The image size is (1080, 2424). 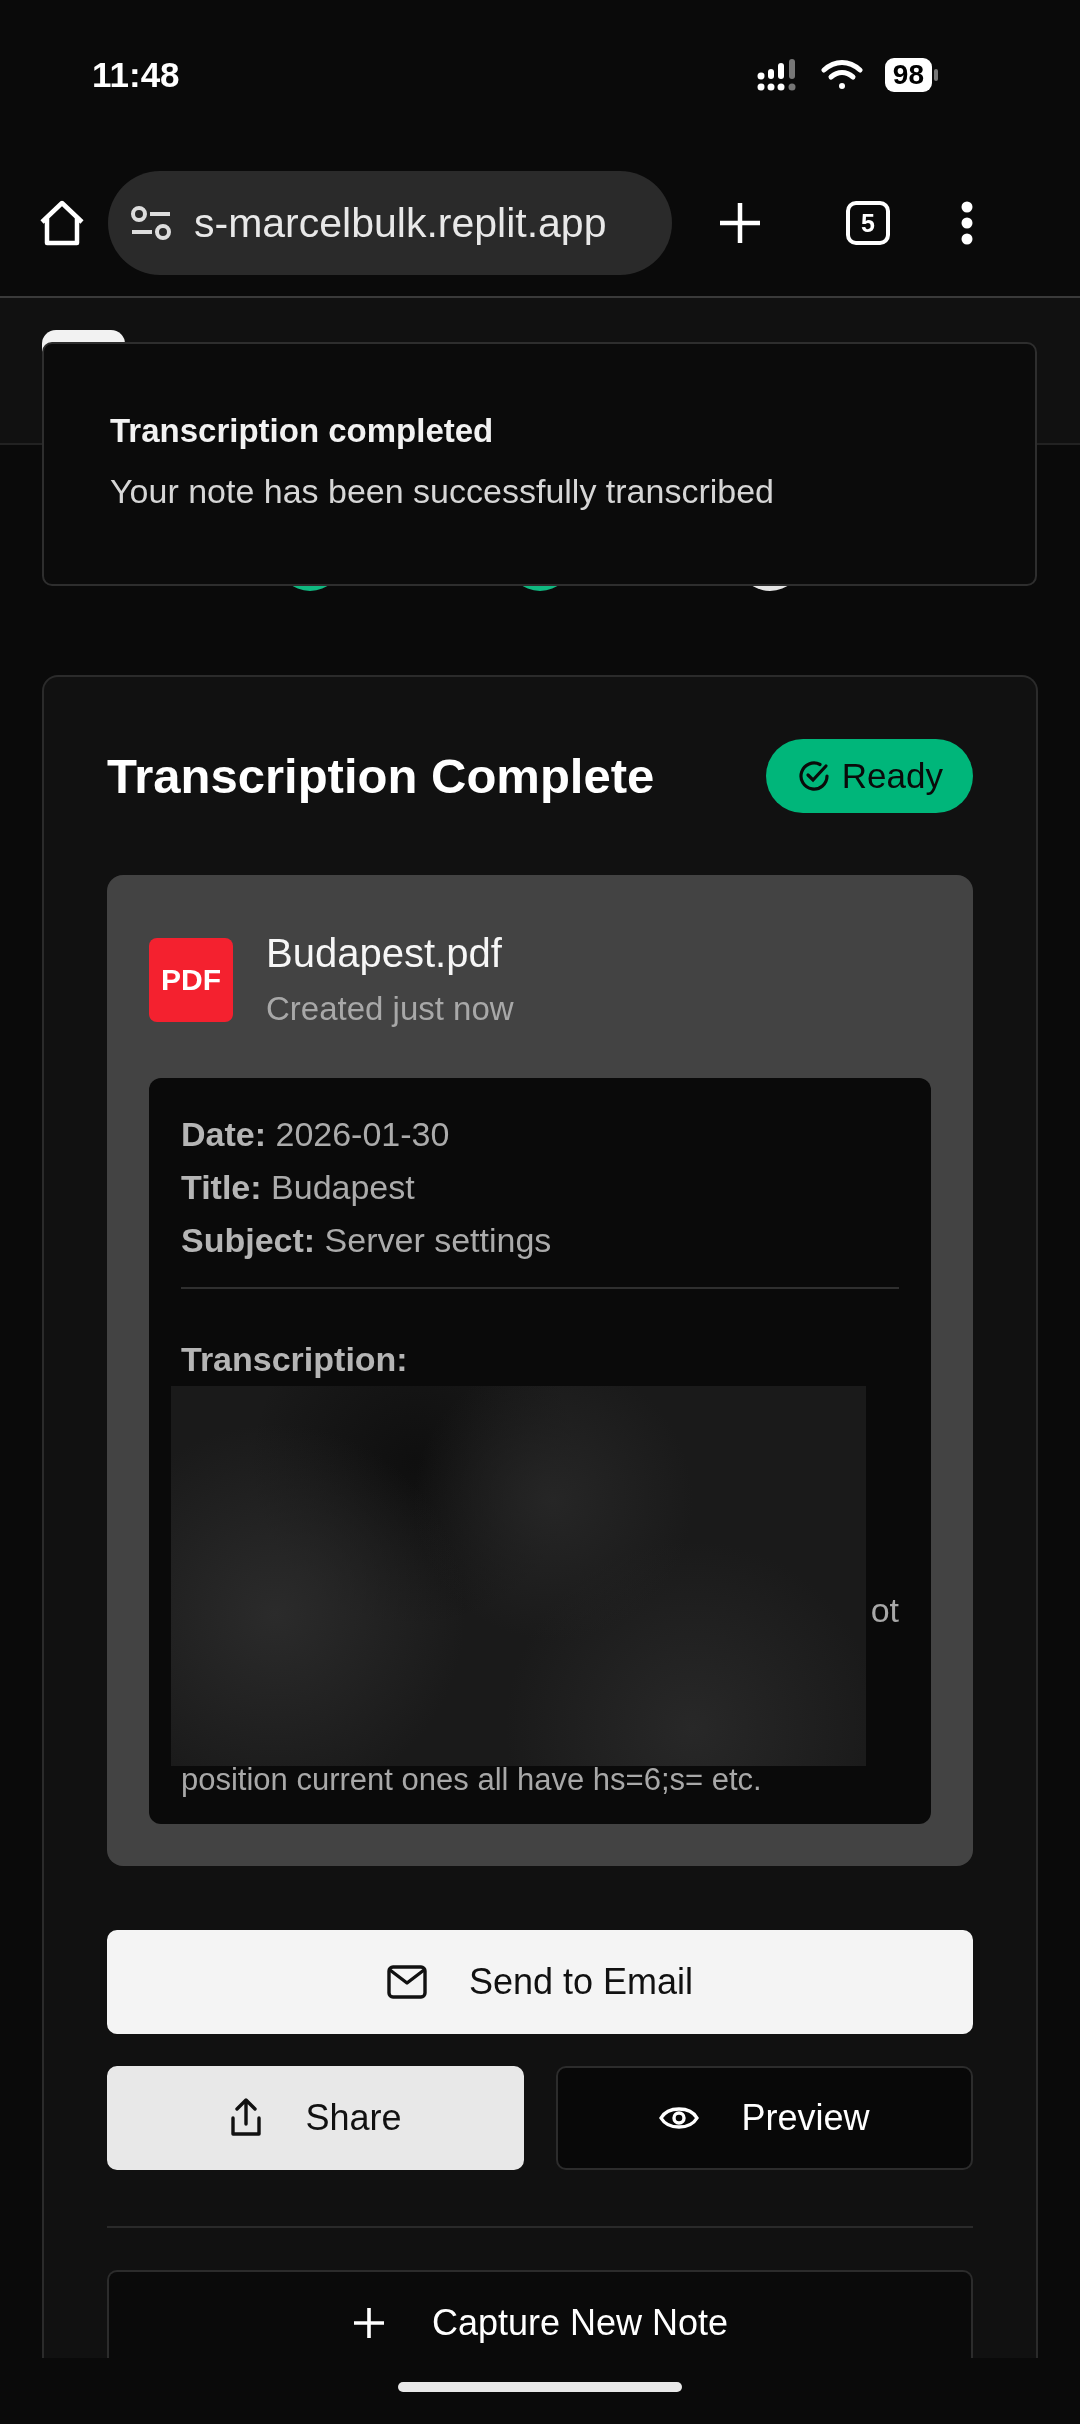 I want to click on share-icon, so click(x=246, y=2118).